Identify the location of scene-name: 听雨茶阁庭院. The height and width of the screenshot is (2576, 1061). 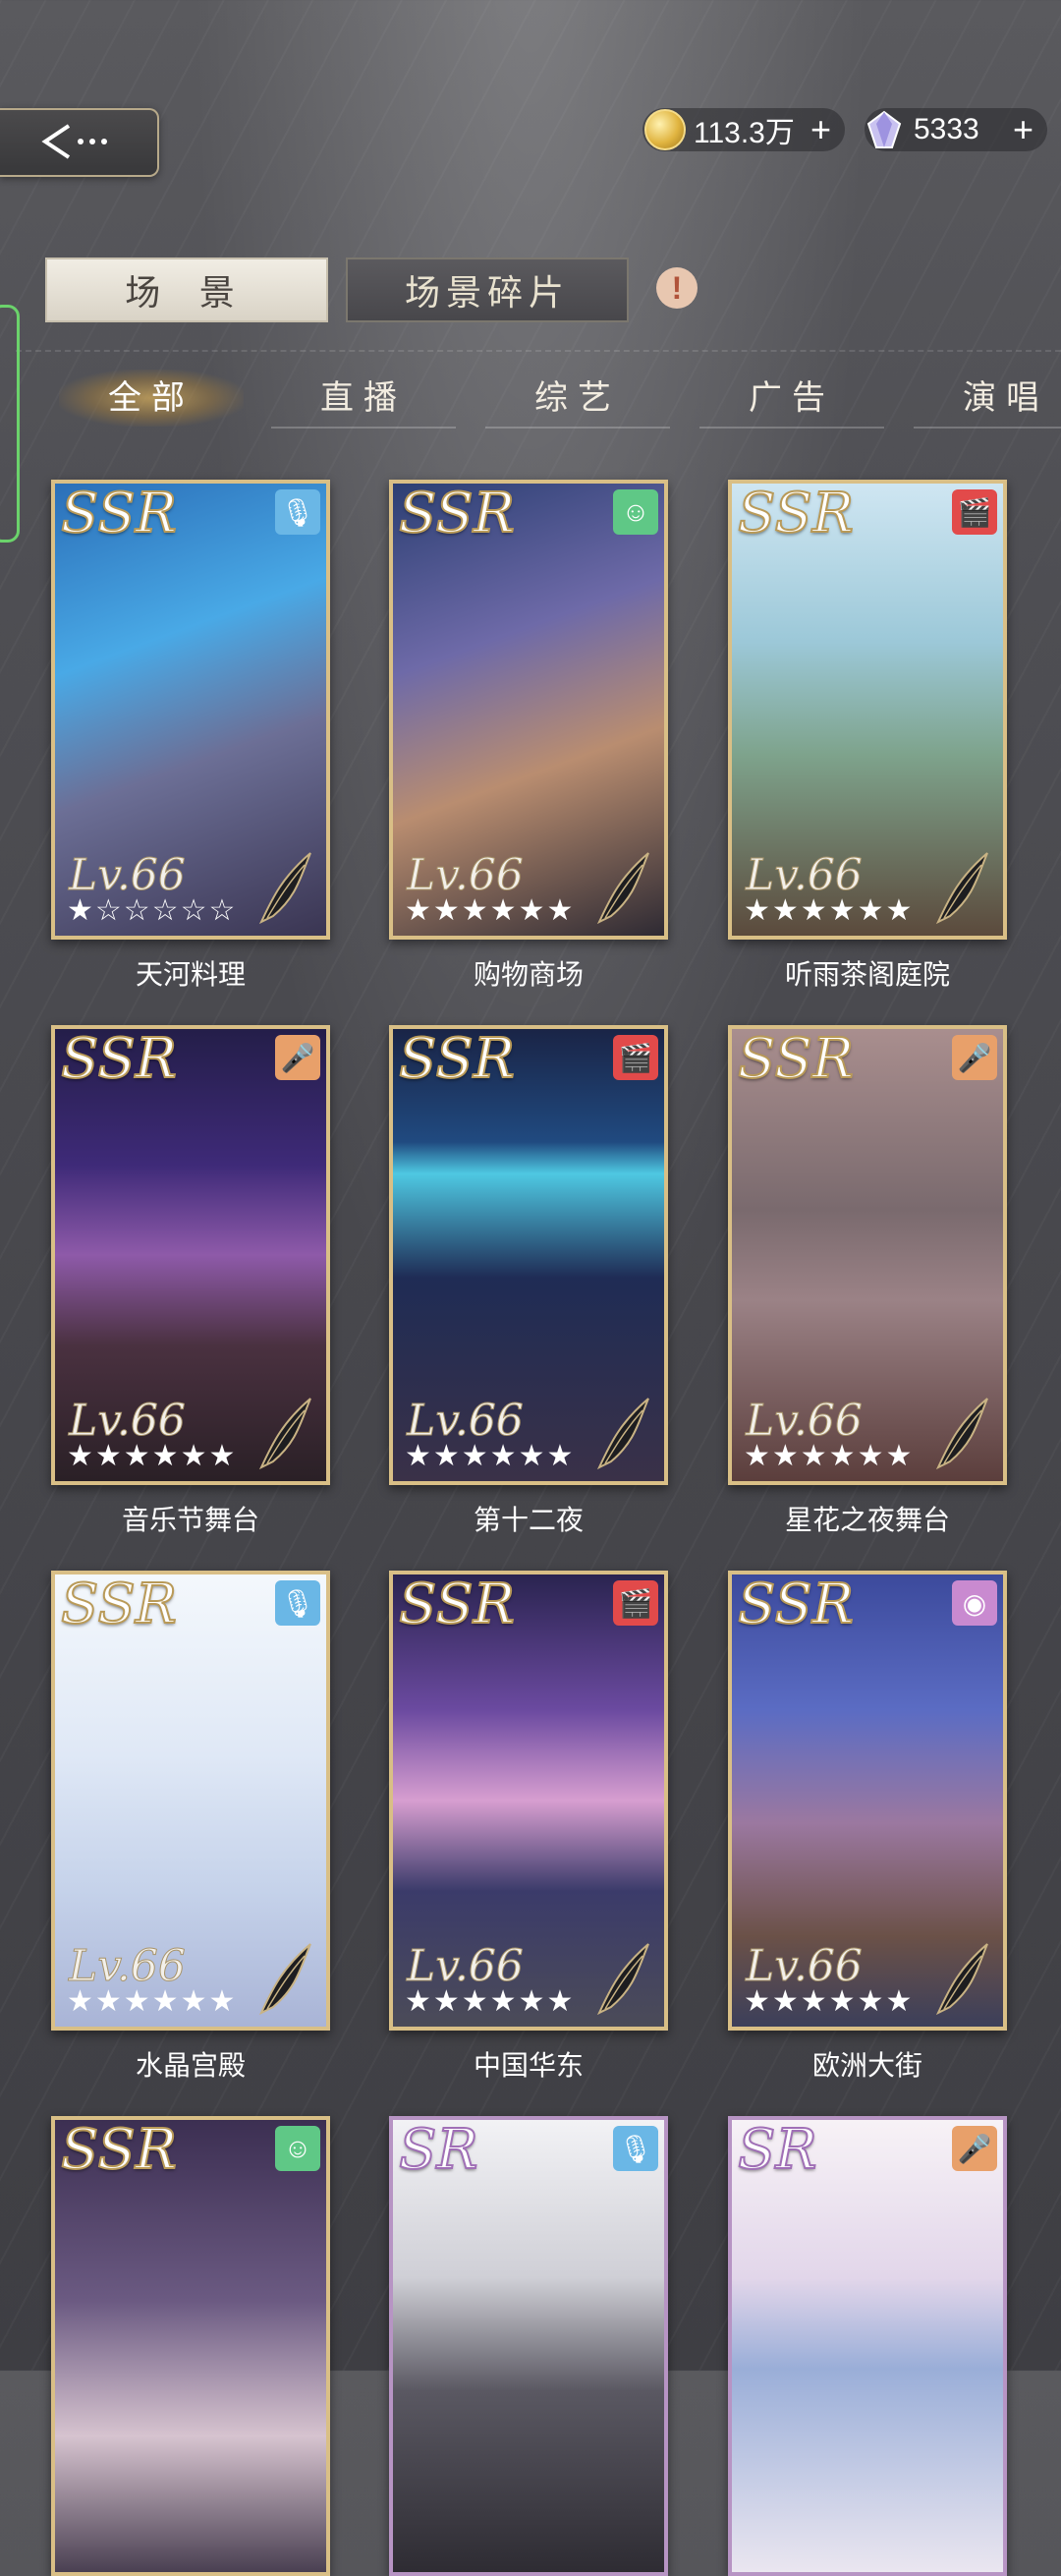
(867, 975).